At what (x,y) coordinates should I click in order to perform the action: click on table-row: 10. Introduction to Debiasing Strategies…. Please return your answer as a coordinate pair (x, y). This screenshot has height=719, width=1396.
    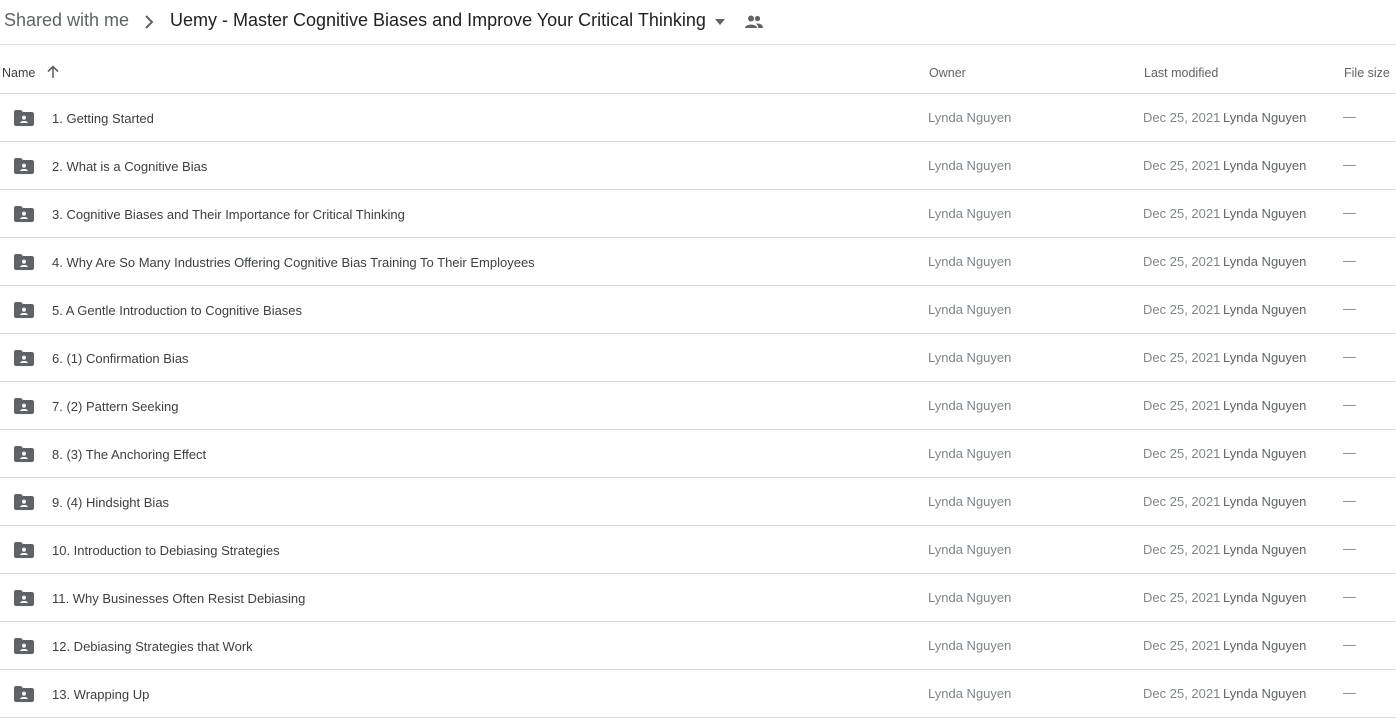
    Looking at the image, I should click on (698, 550).